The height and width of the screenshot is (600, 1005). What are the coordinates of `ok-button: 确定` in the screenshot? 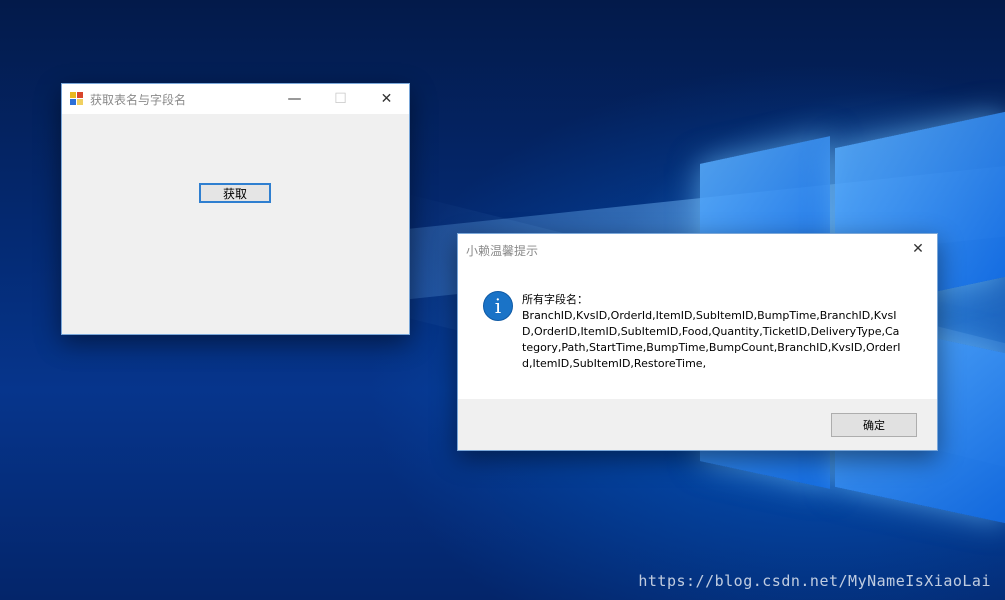 It's located at (874, 425).